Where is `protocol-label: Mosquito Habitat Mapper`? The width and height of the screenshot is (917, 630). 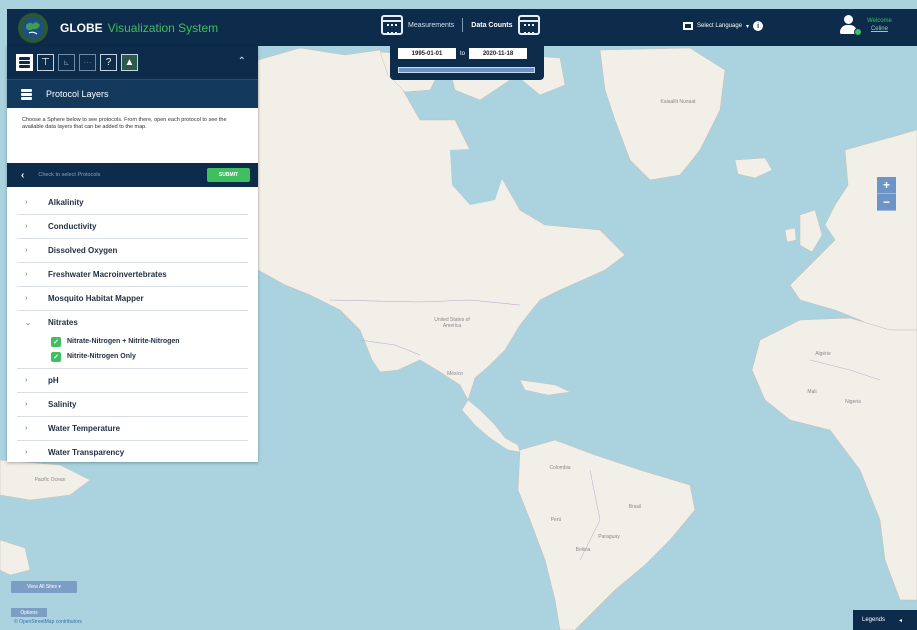
protocol-label: Mosquito Habitat Mapper is located at coordinates (96, 298).